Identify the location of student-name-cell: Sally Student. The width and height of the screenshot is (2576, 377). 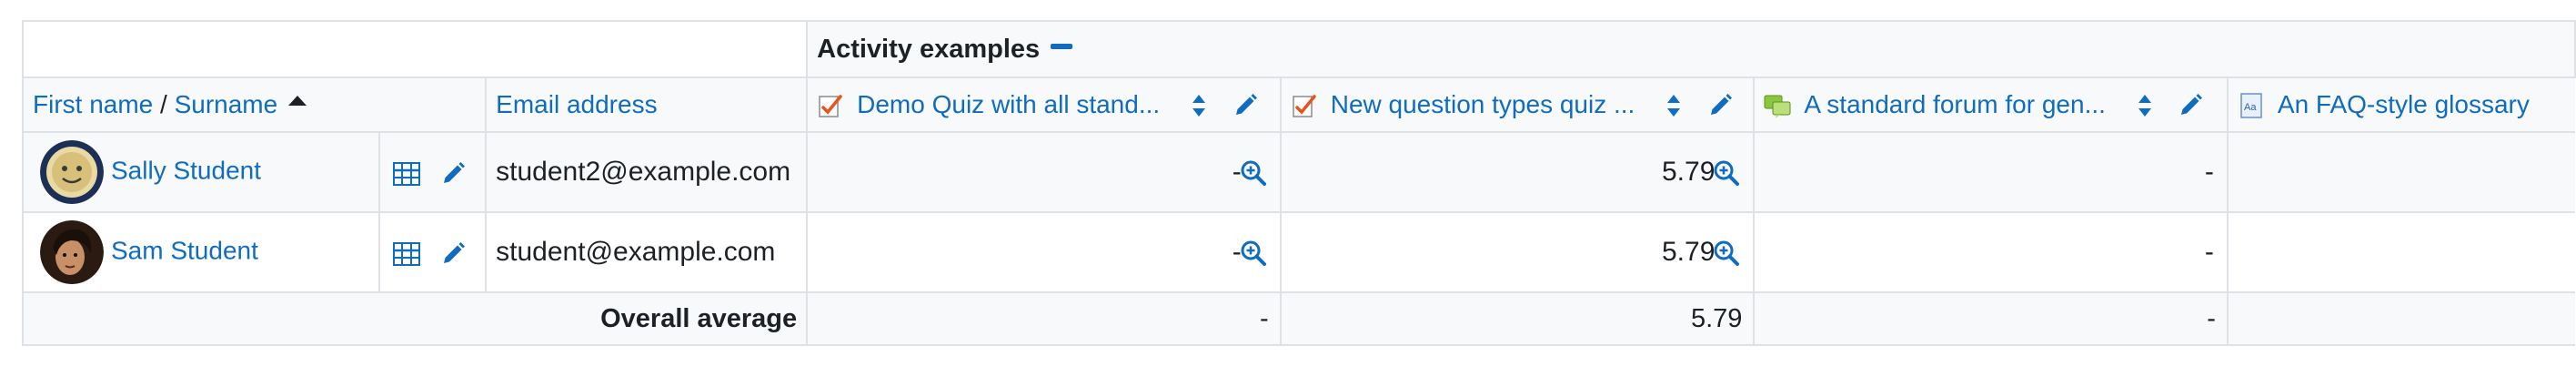
(201, 172).